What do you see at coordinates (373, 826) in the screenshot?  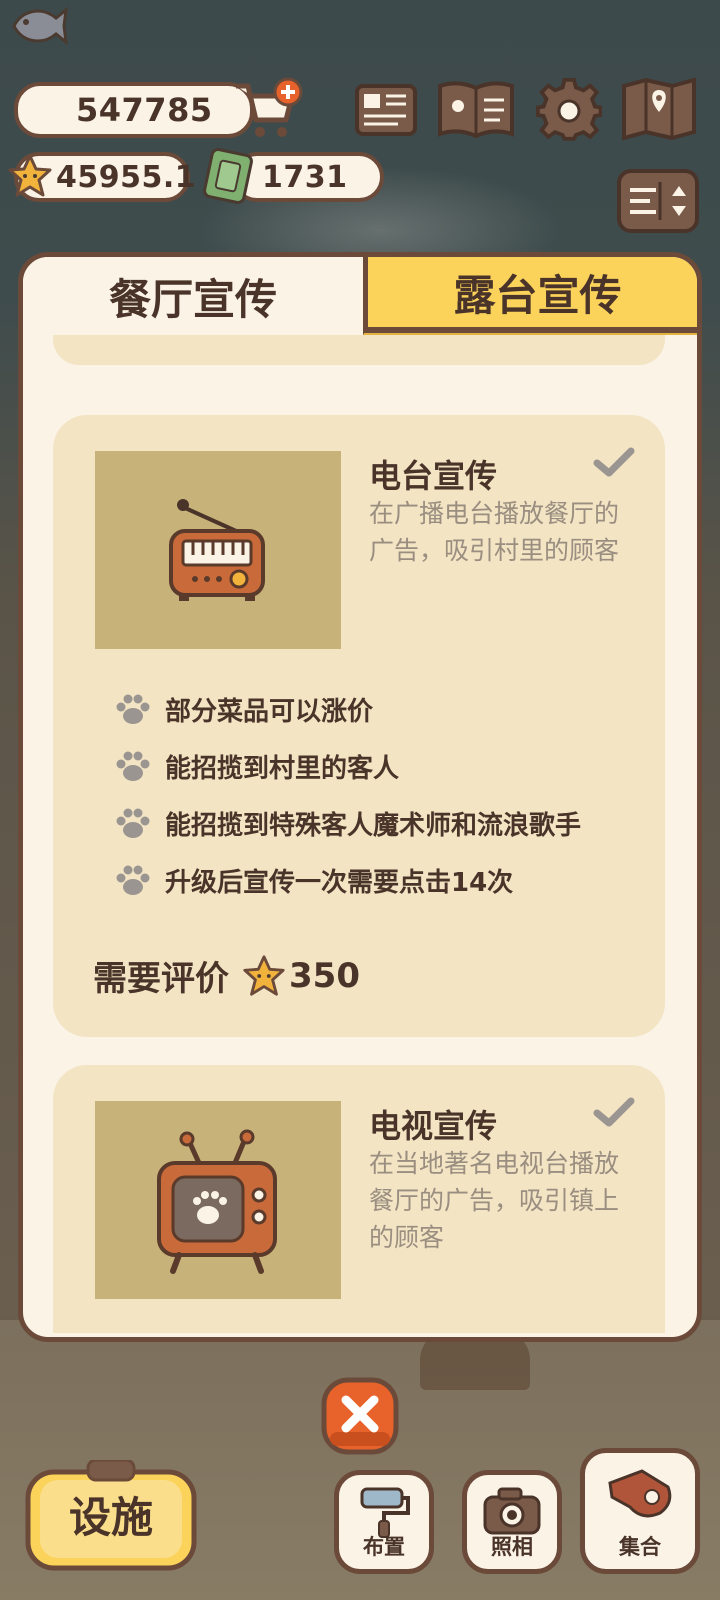 I see `feature-text: 能招揽到特殊客人魔术师和流浪歌手` at bounding box center [373, 826].